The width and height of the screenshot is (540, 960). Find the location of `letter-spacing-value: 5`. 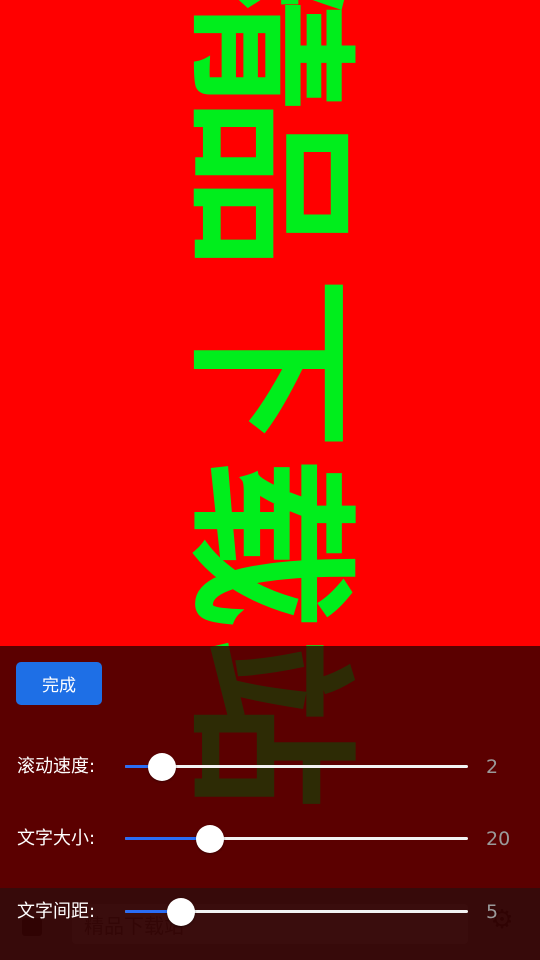

letter-spacing-value: 5 is located at coordinates (492, 912).